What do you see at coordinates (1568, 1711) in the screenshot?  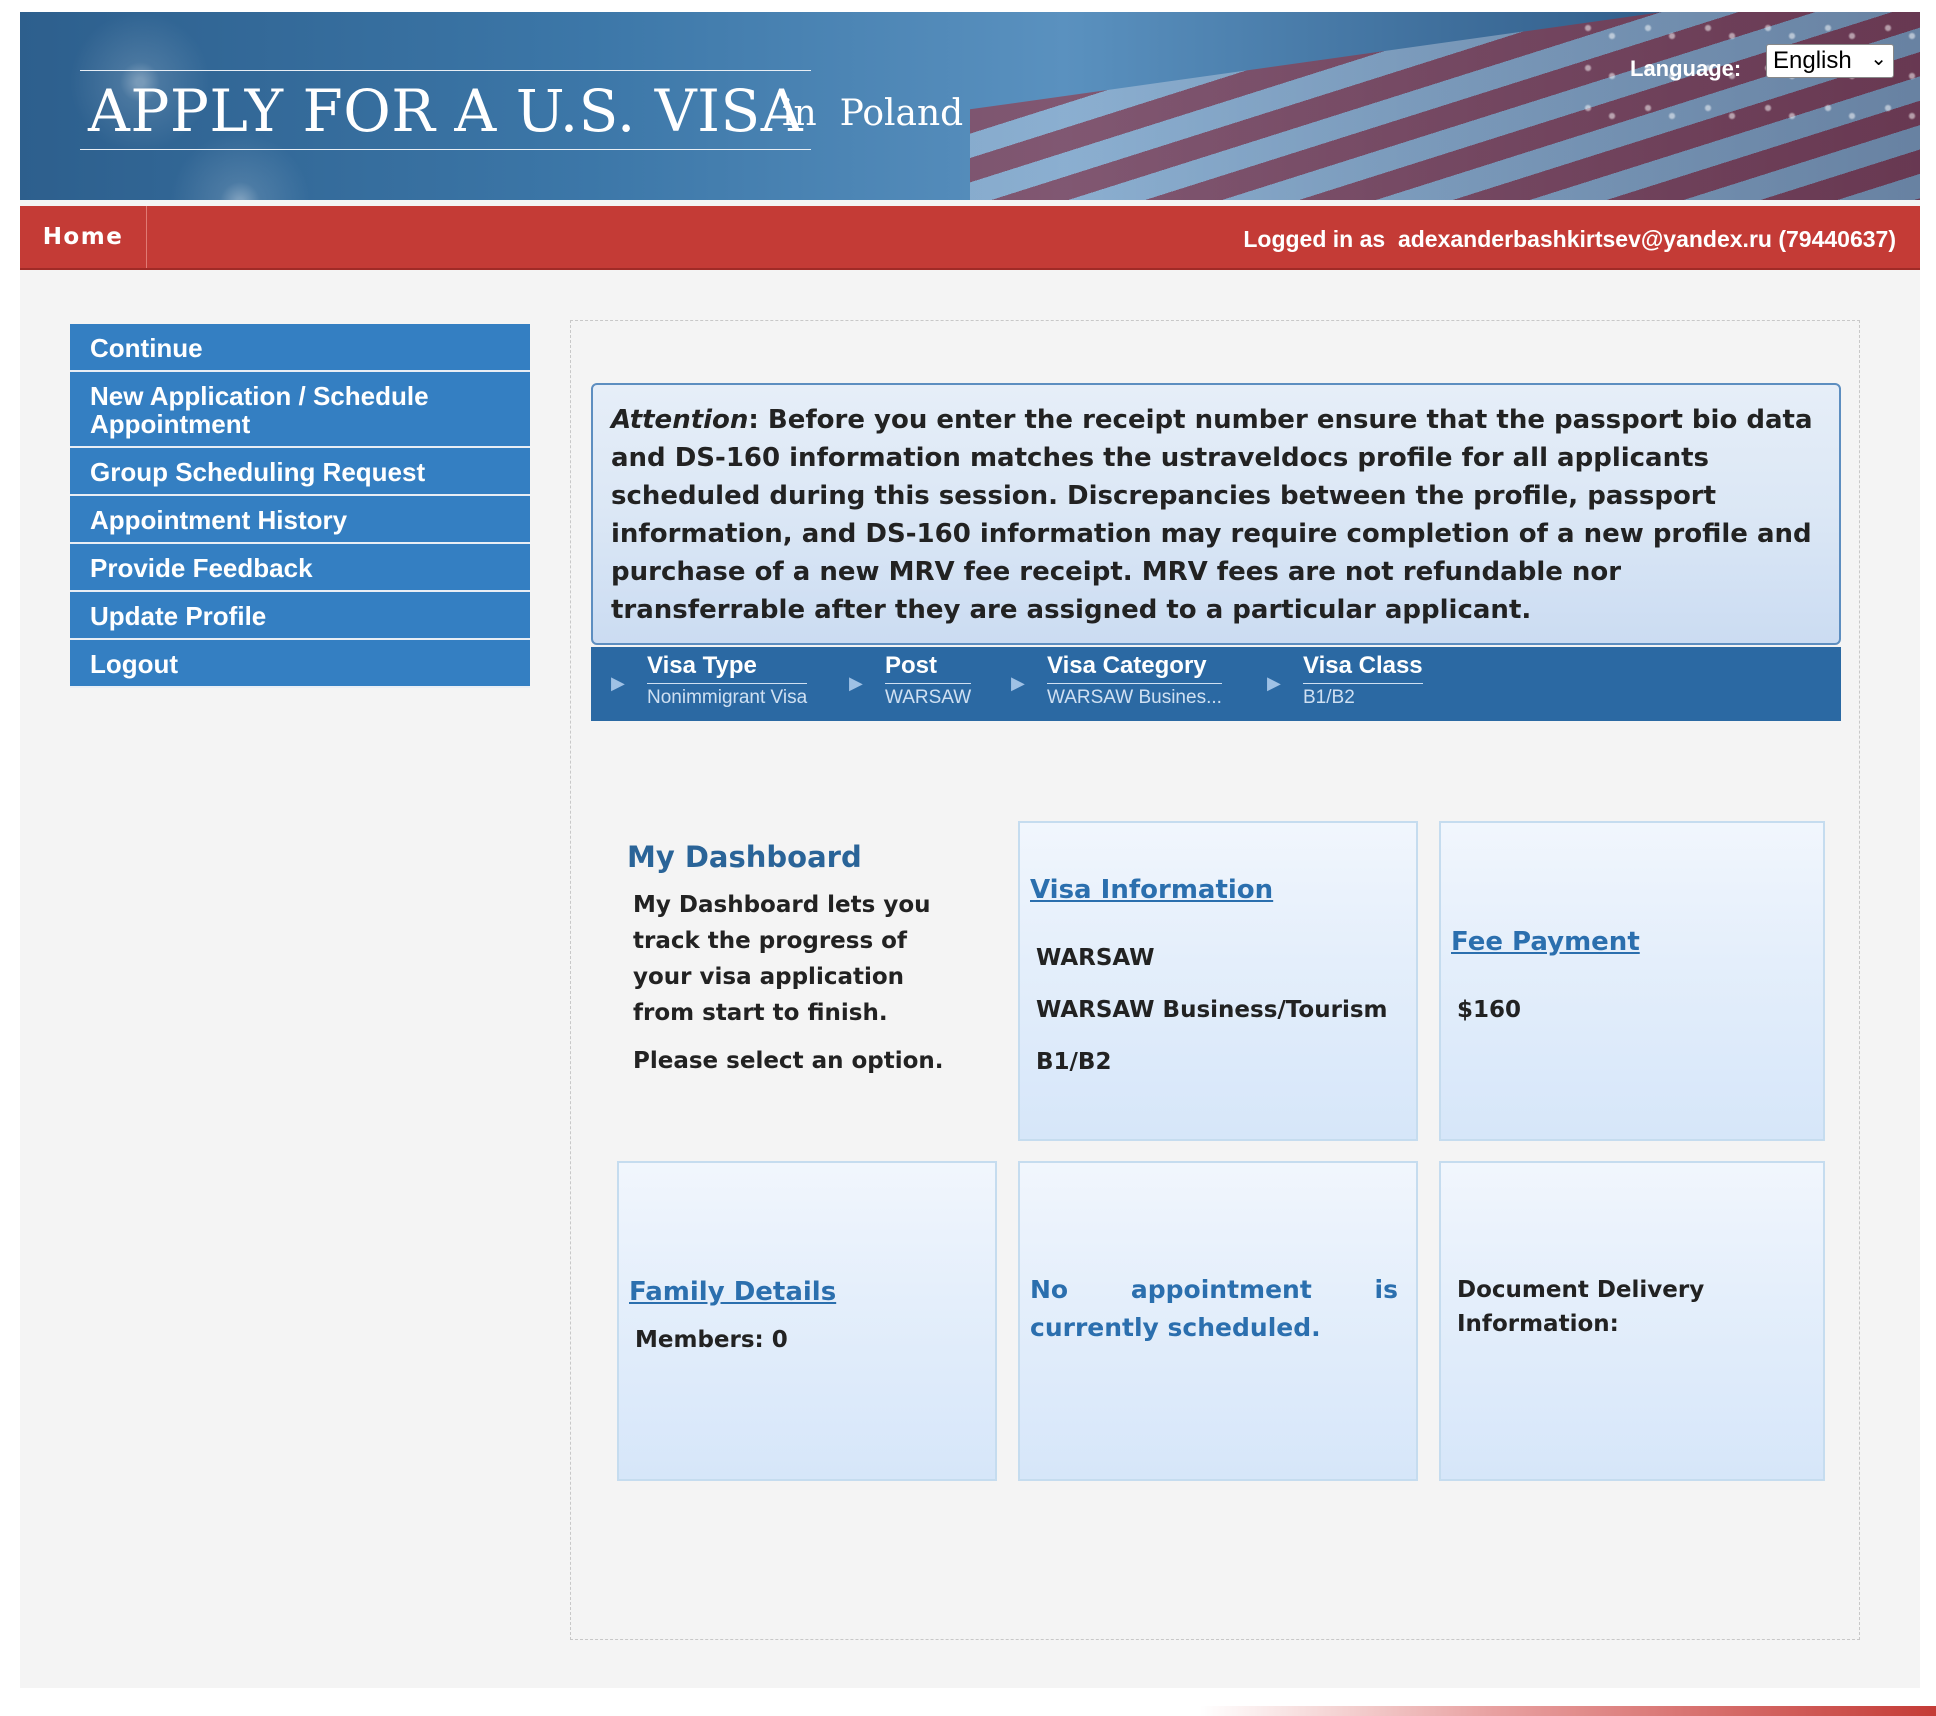 I see `footer-decoration` at bounding box center [1568, 1711].